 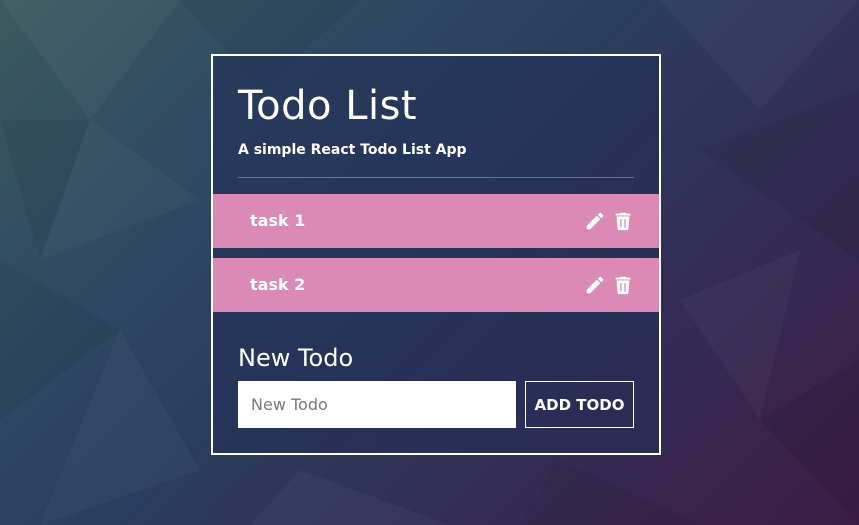 What do you see at coordinates (579, 404) in the screenshot?
I see `add-todo-button: ADD TODO` at bounding box center [579, 404].